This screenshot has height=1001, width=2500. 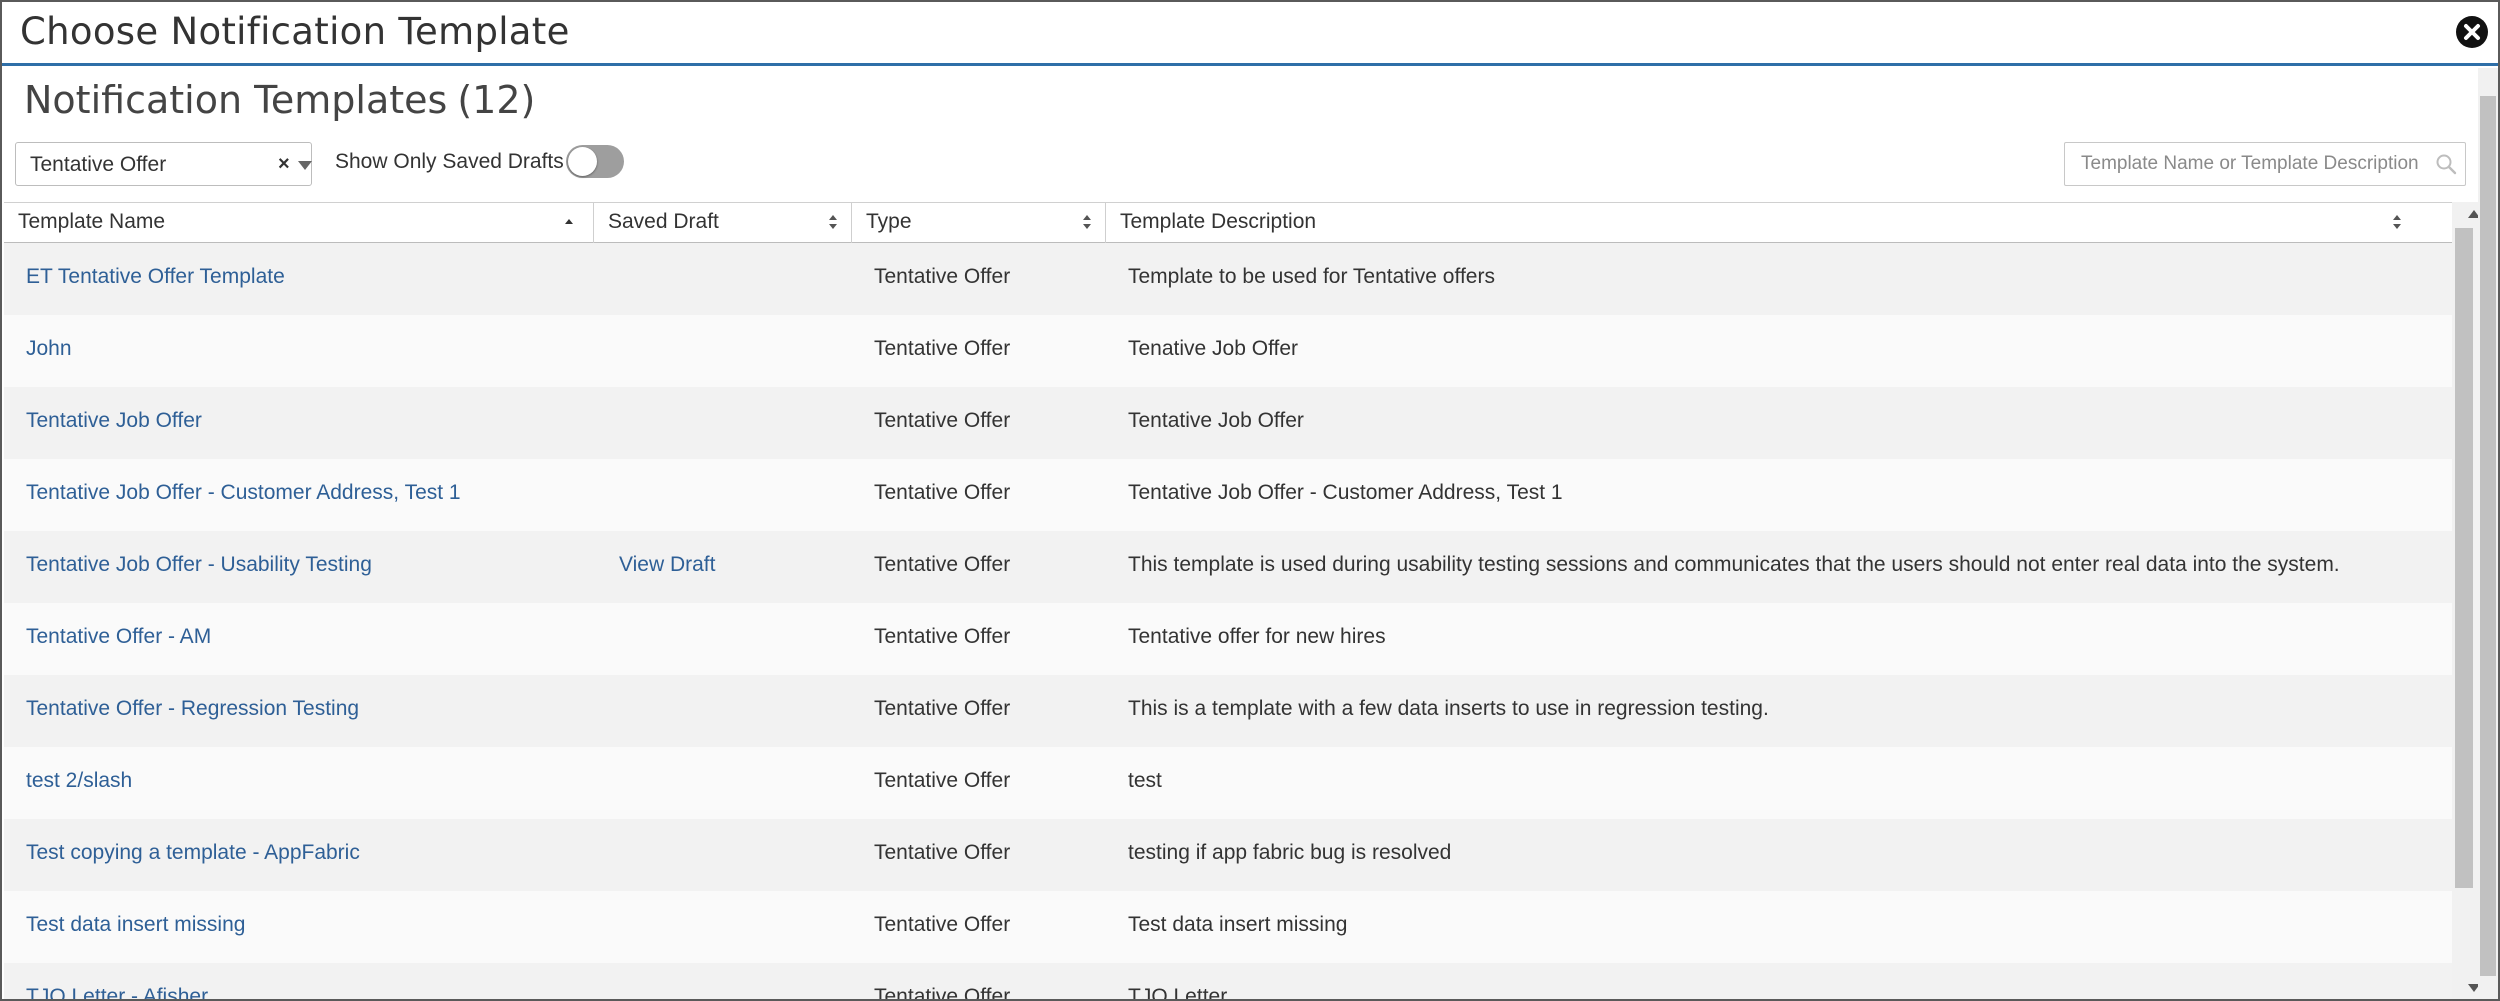 What do you see at coordinates (192, 709) in the screenshot?
I see `template-name-link: Tentative Offer - Regression Testing` at bounding box center [192, 709].